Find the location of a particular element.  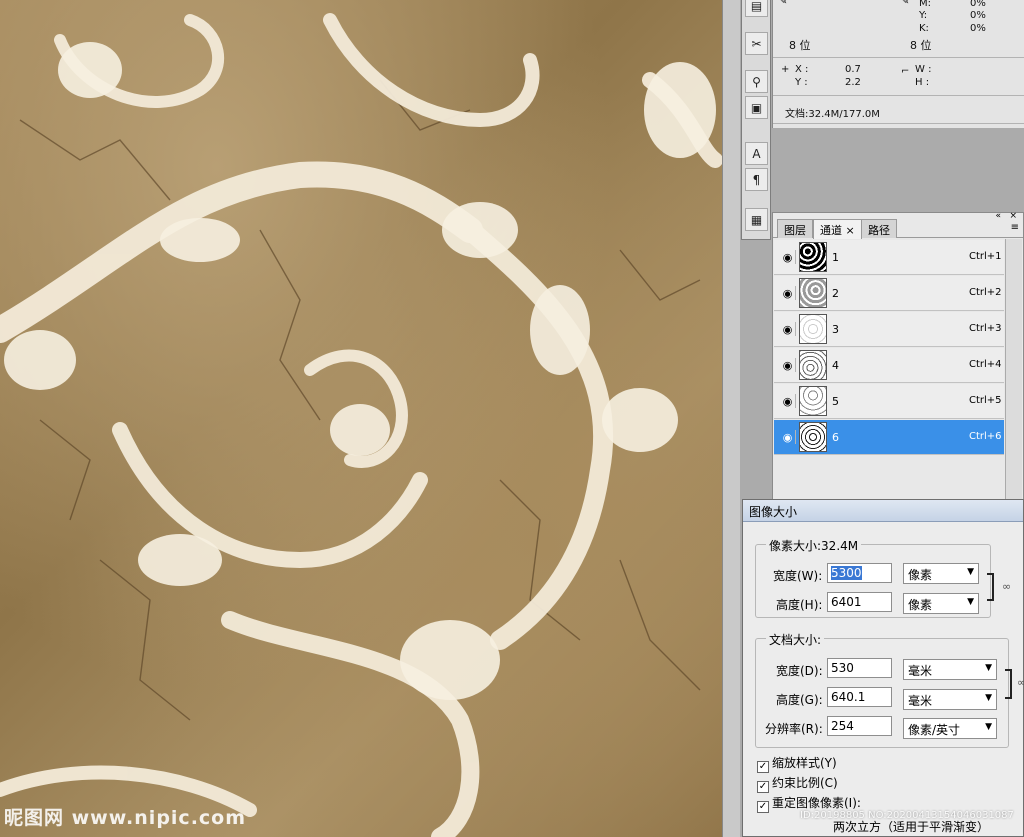

tab-channels: 通道 × is located at coordinates (837, 229).